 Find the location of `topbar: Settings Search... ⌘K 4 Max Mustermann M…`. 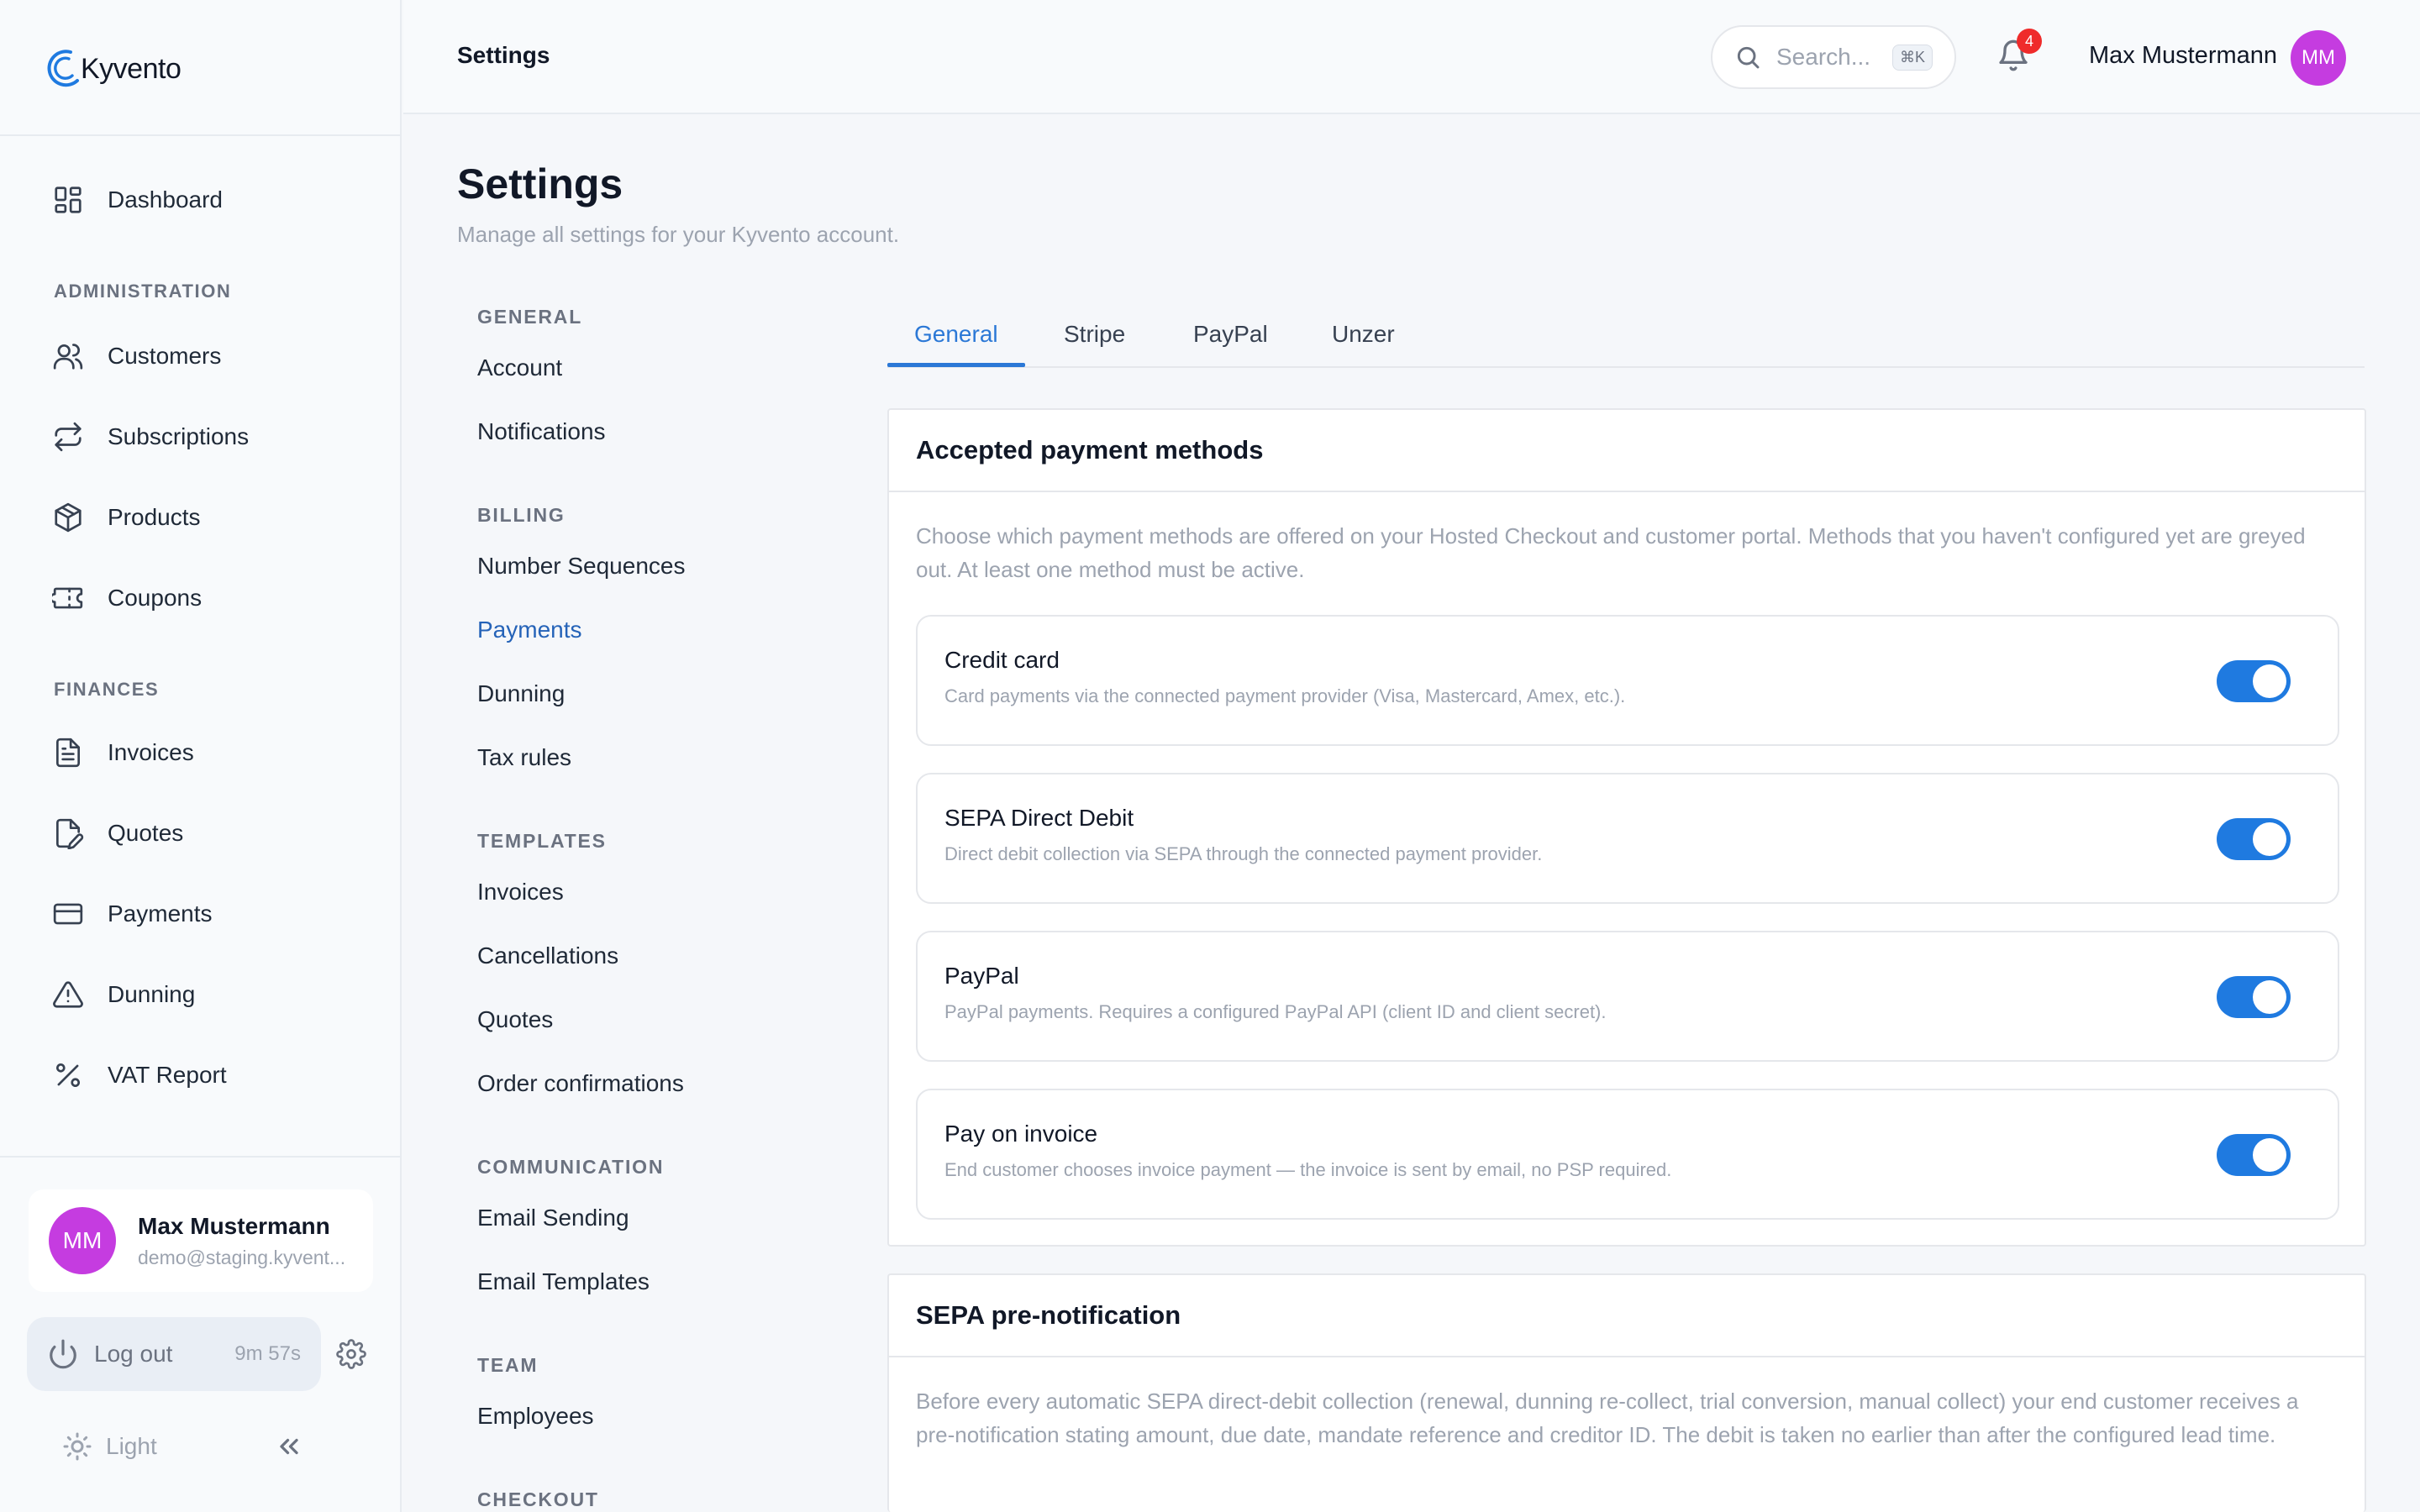

topbar: Settings Search... ⌘K 4 Max Mustermann M… is located at coordinates (1411, 57).